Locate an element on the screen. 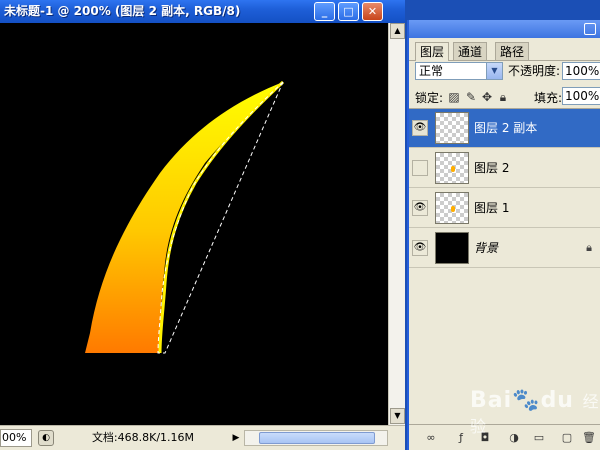  tab-paths: 路径 is located at coordinates (512, 51).